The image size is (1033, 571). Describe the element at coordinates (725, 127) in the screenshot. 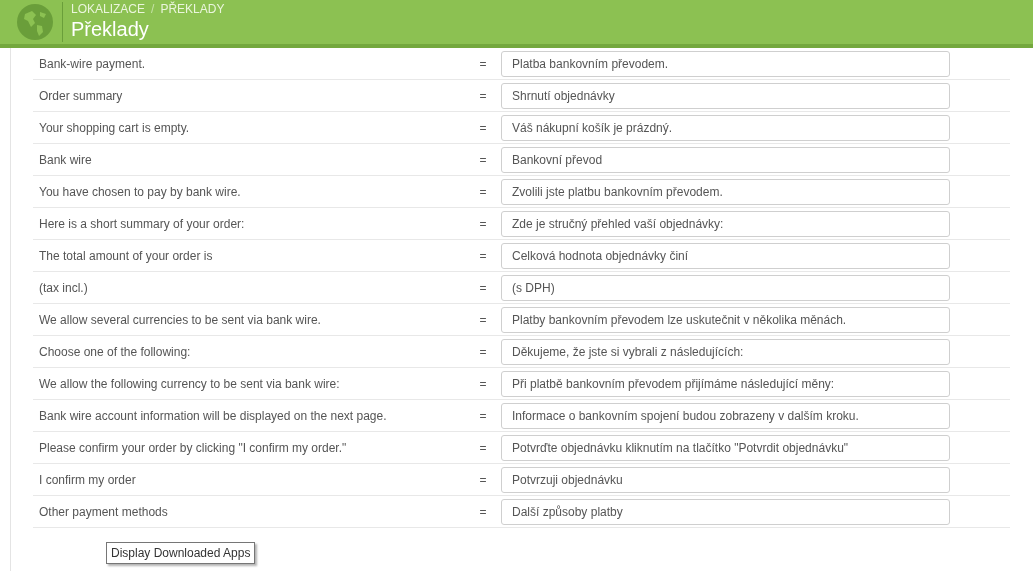

I see `translation-field: Váš nákupní košík je prázdný.` at that location.